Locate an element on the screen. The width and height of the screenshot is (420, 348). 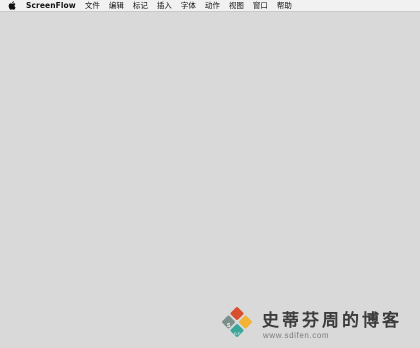
menu-edit: 编辑 is located at coordinates (116, 5).